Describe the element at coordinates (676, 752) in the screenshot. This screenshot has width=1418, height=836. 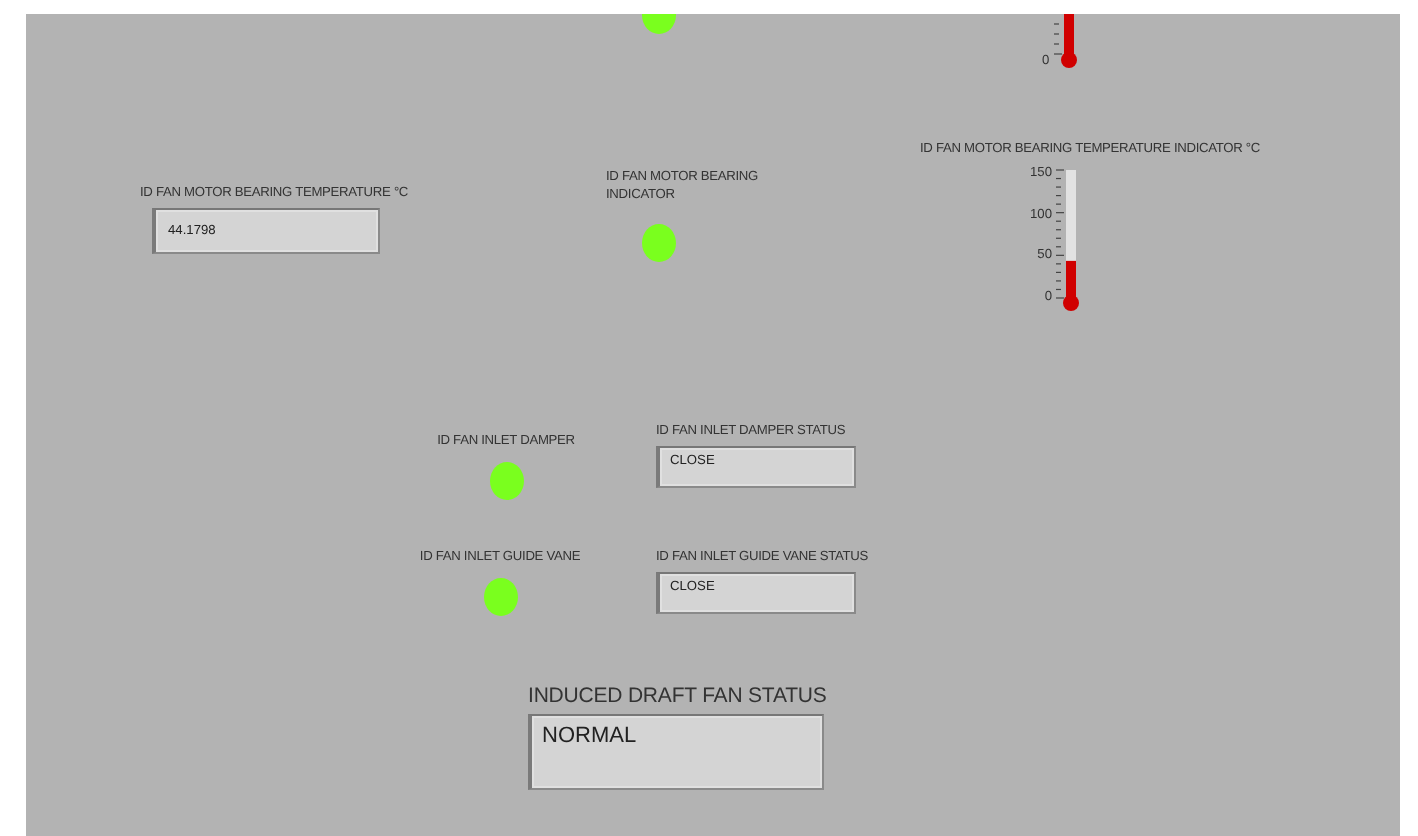
I see `status-field: NORMAL` at that location.